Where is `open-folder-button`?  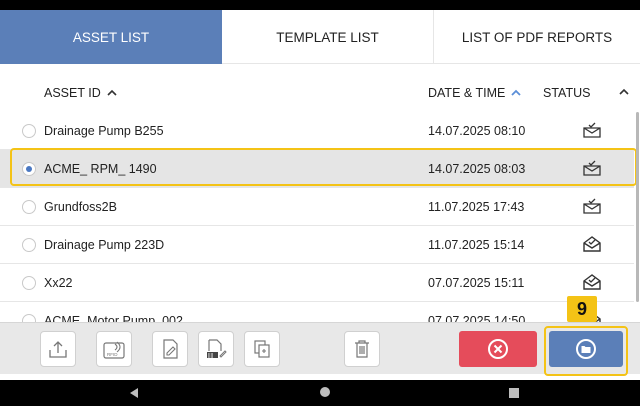
open-folder-button is located at coordinates (586, 349).